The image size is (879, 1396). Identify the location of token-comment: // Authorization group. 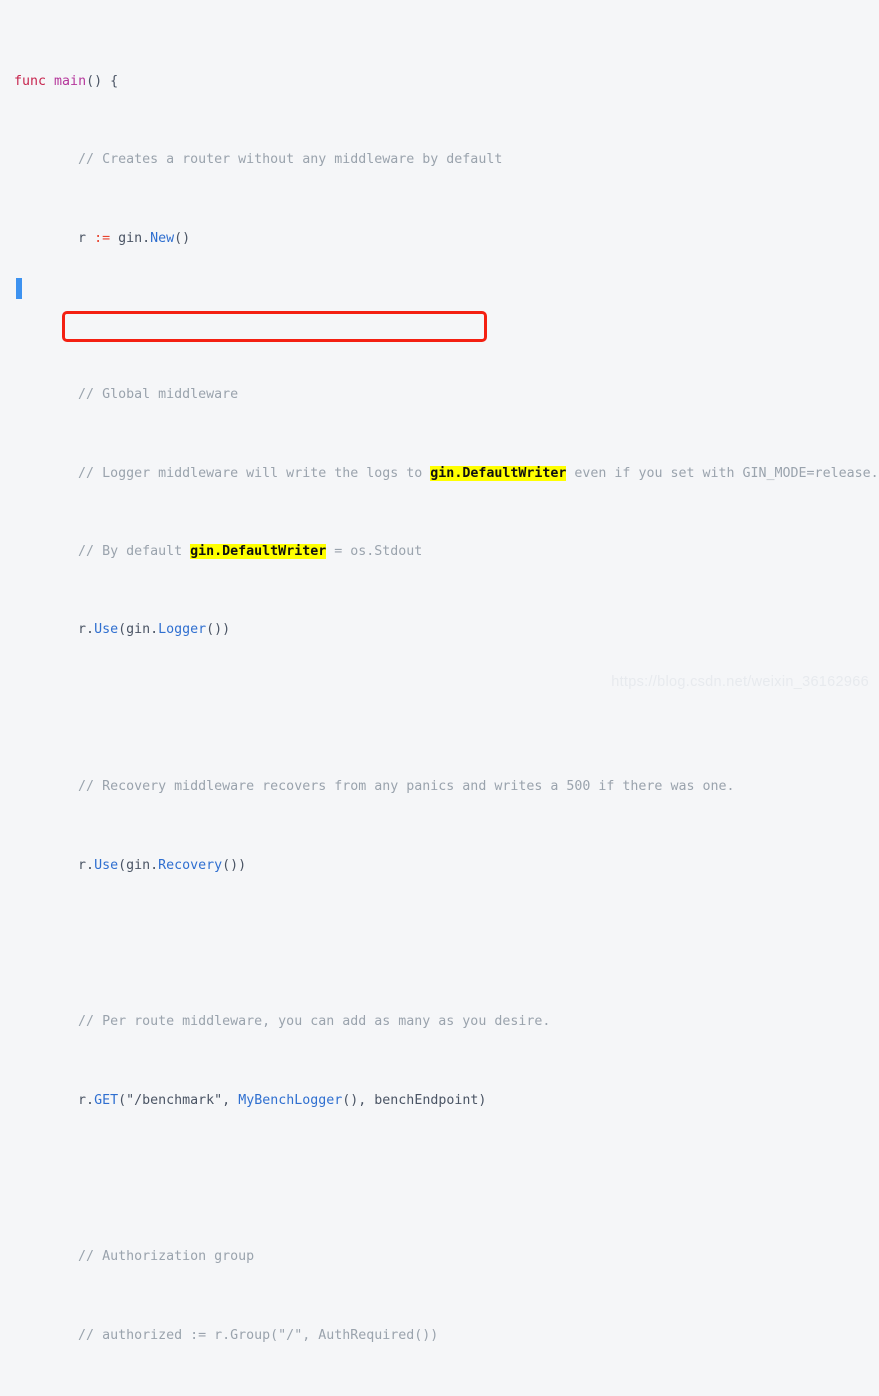
(166, 1257).